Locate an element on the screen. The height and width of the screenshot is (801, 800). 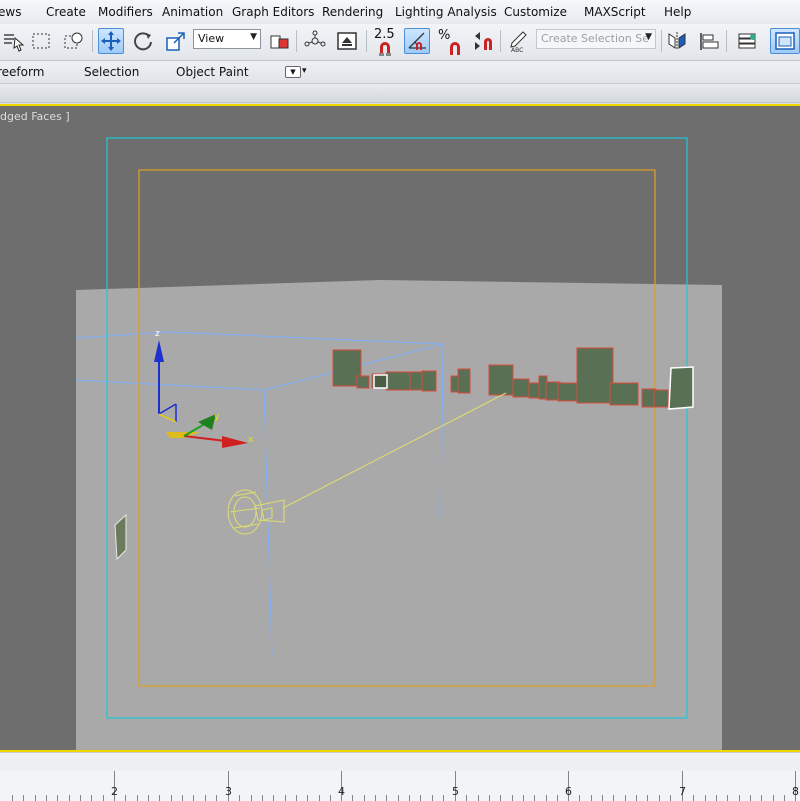
chevron-down-icon: ▾ is located at coordinates (304, 71).